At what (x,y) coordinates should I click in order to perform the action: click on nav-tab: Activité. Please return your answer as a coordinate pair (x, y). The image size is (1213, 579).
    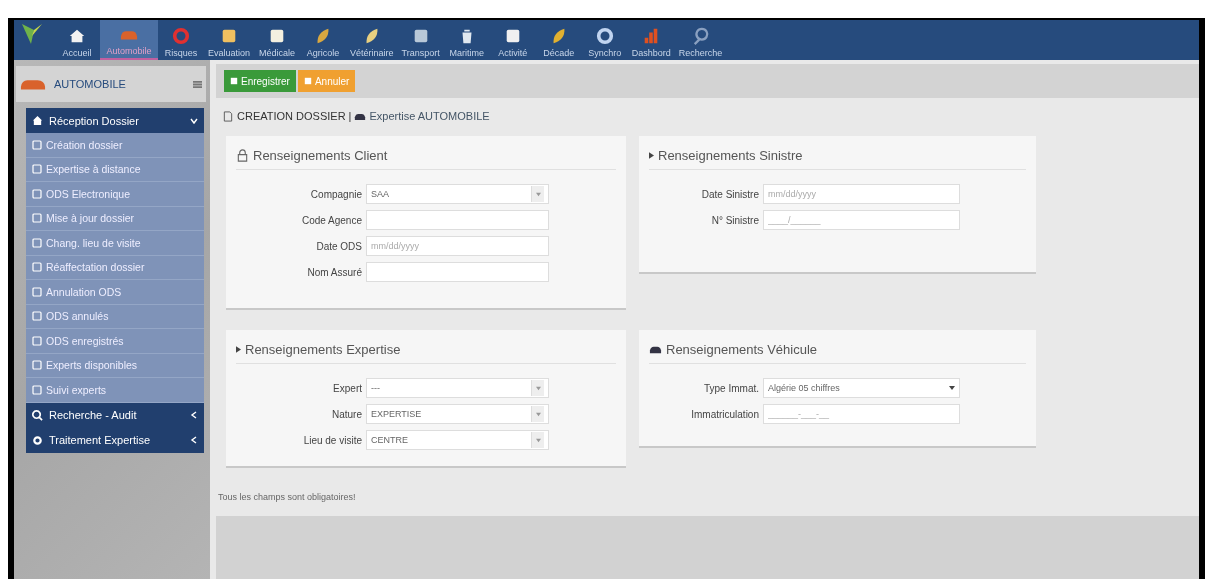
    Looking at the image, I should click on (512, 40).